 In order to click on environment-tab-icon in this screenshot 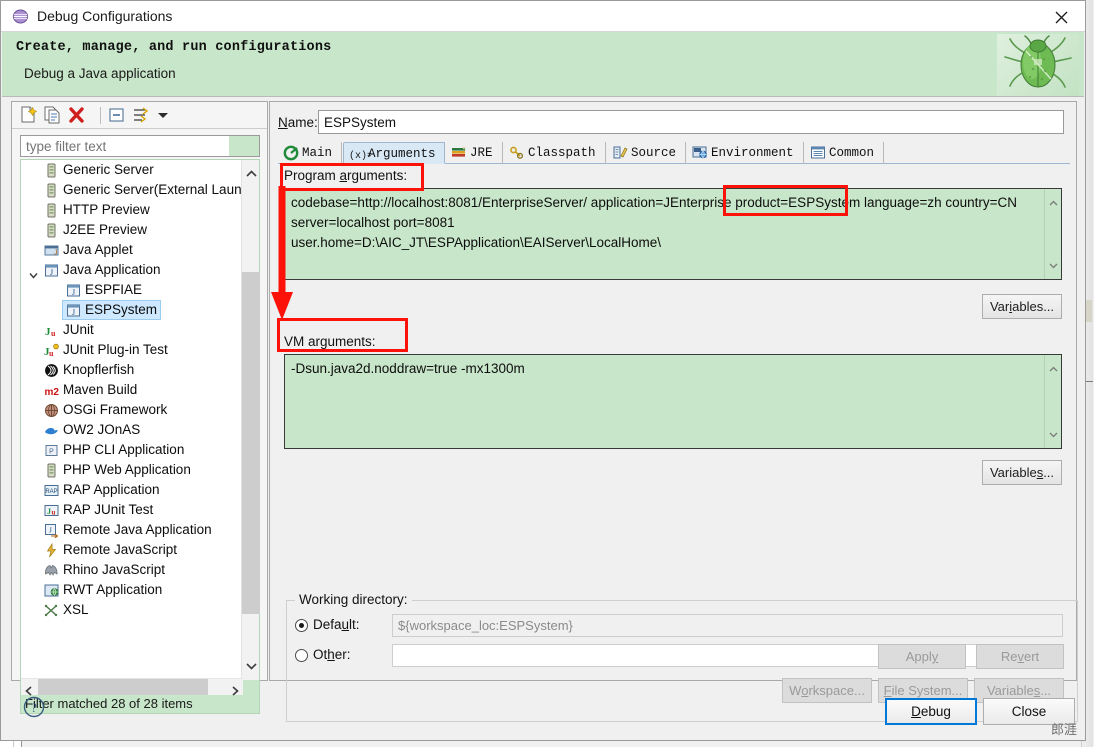, I will do `click(700, 153)`.